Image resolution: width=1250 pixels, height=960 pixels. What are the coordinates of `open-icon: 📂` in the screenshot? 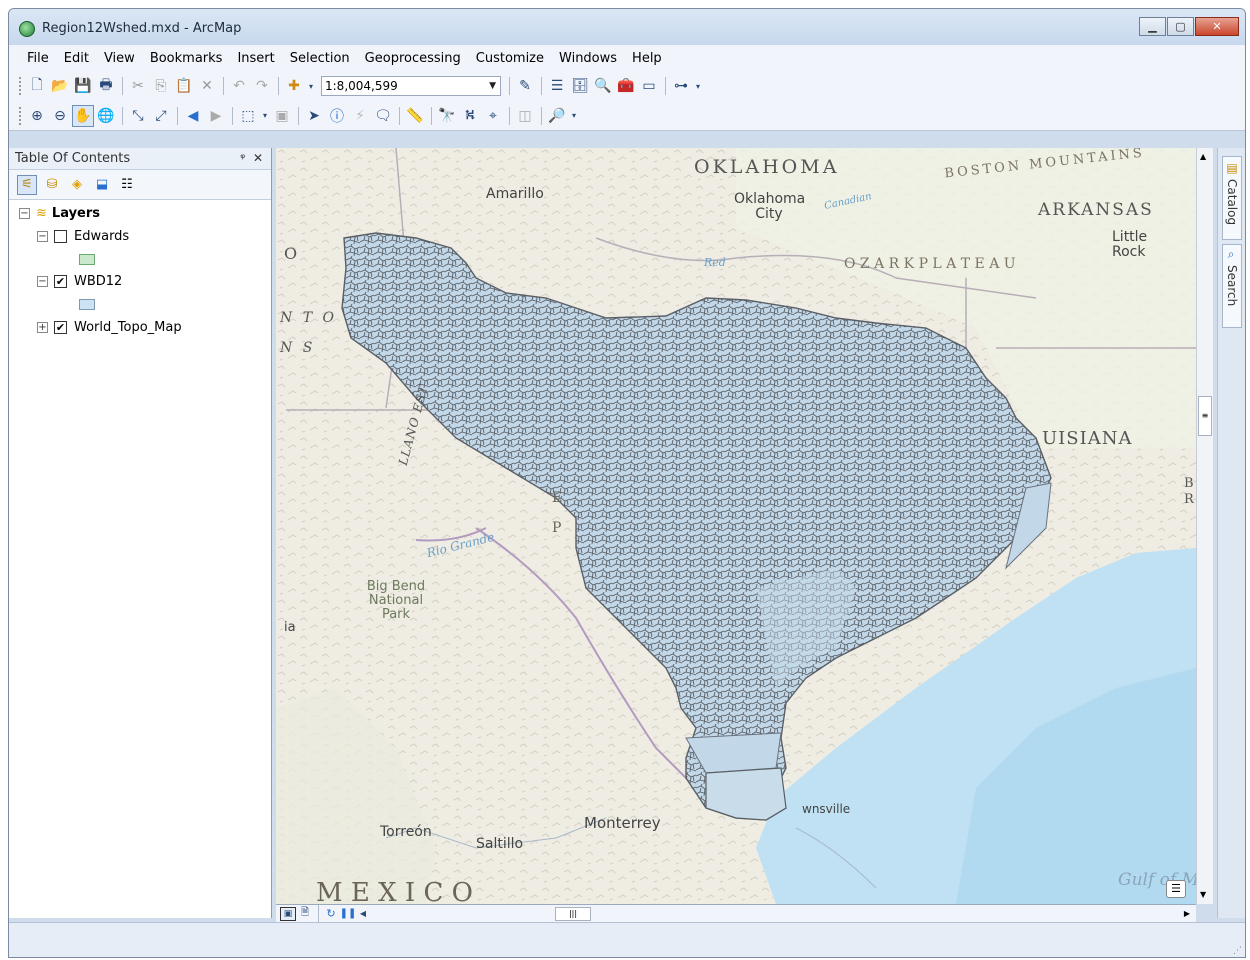 It's located at (60, 86).